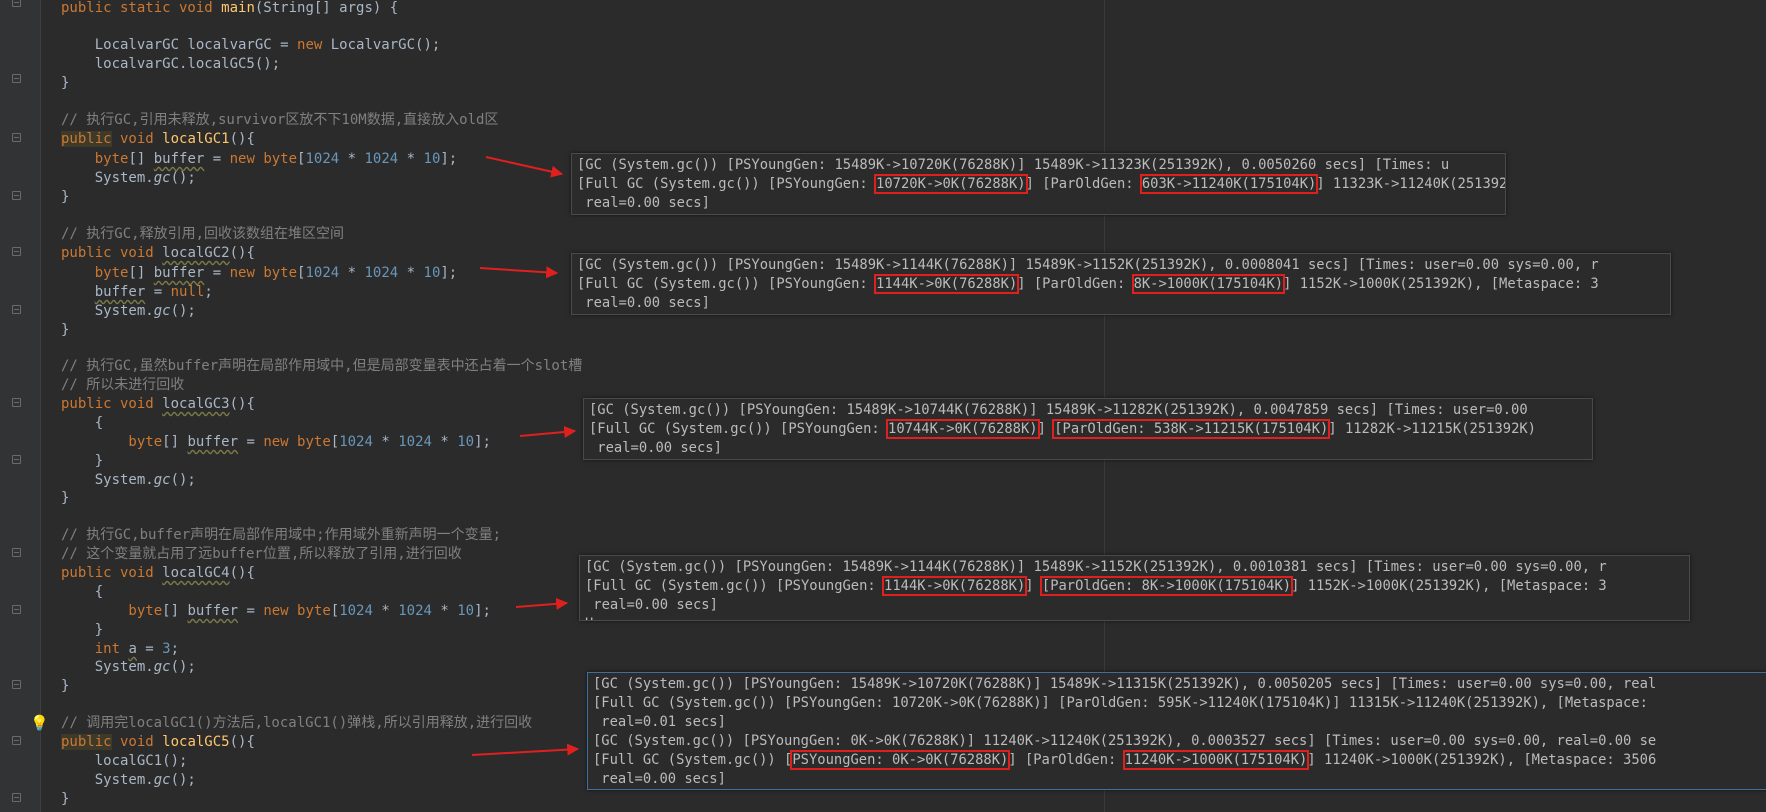 Image resolution: width=1766 pixels, height=812 pixels. Describe the element at coordinates (542, 603) in the screenshot. I see `arrow-localGC4` at that location.